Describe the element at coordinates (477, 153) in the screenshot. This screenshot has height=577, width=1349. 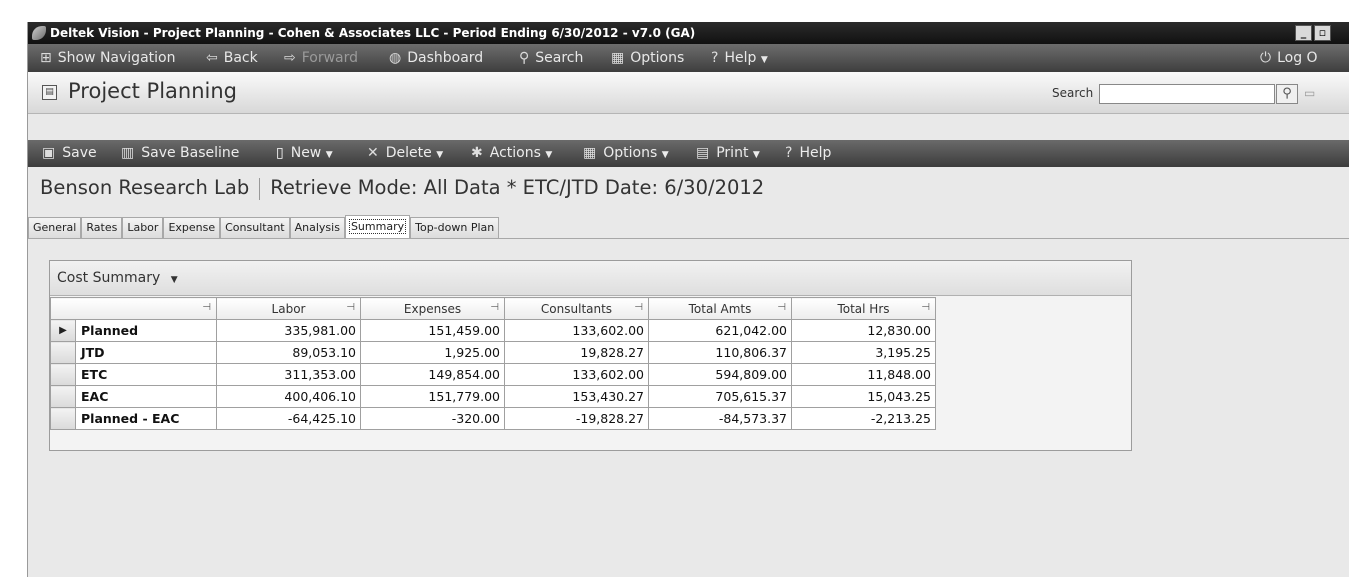
I see `gear-icon: ✱` at that location.